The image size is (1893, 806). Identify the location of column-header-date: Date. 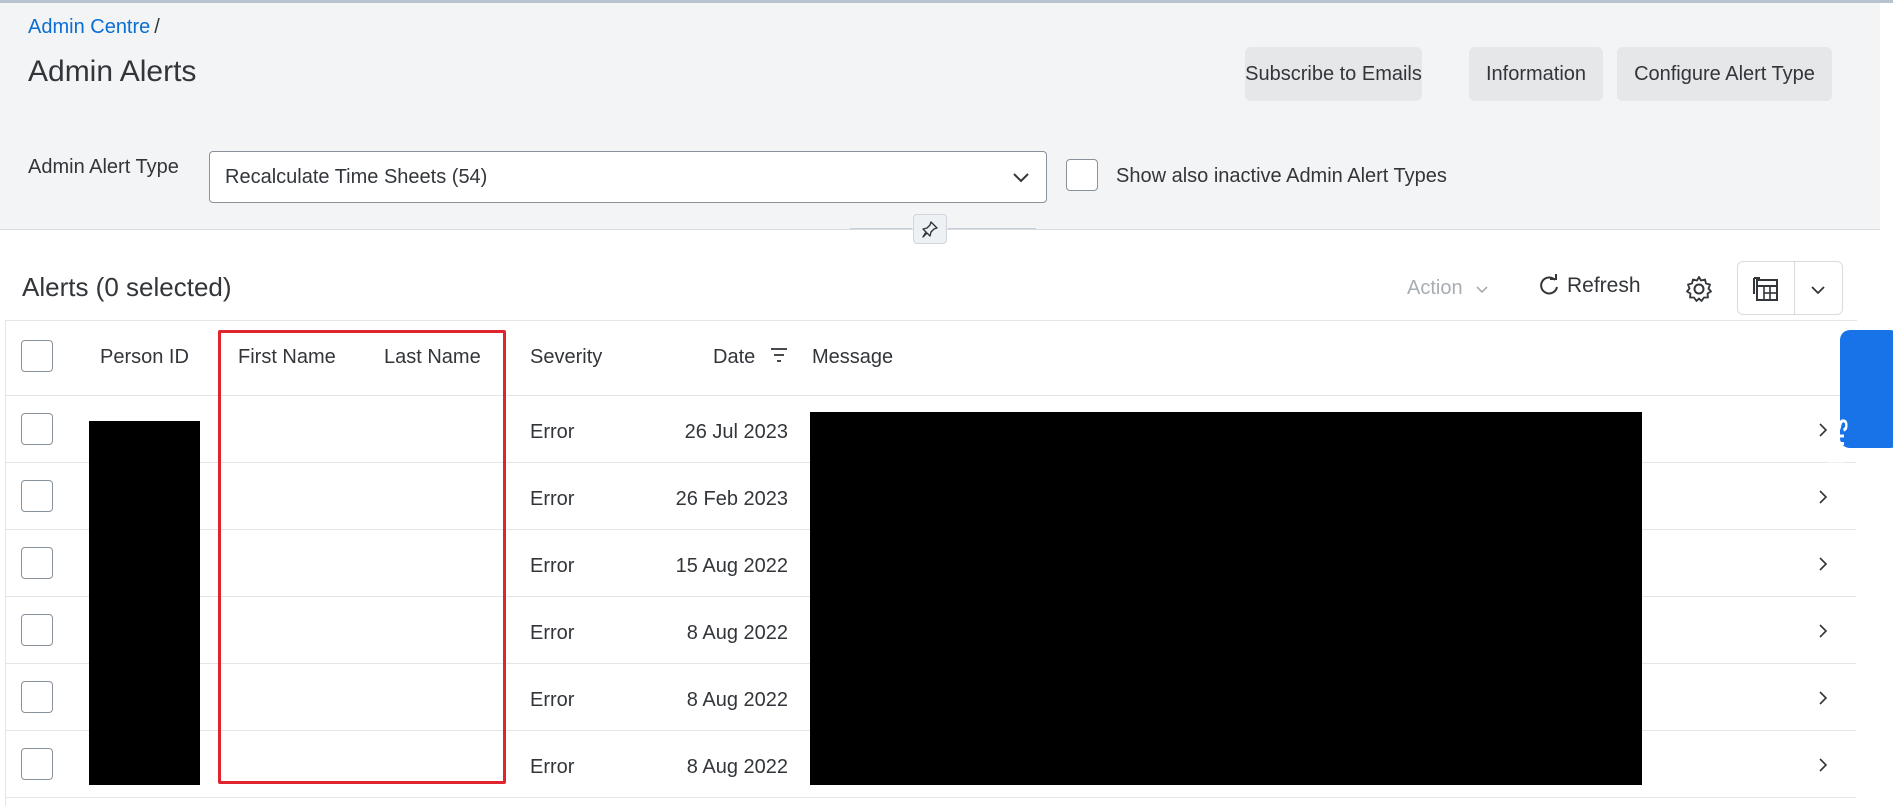
(734, 357).